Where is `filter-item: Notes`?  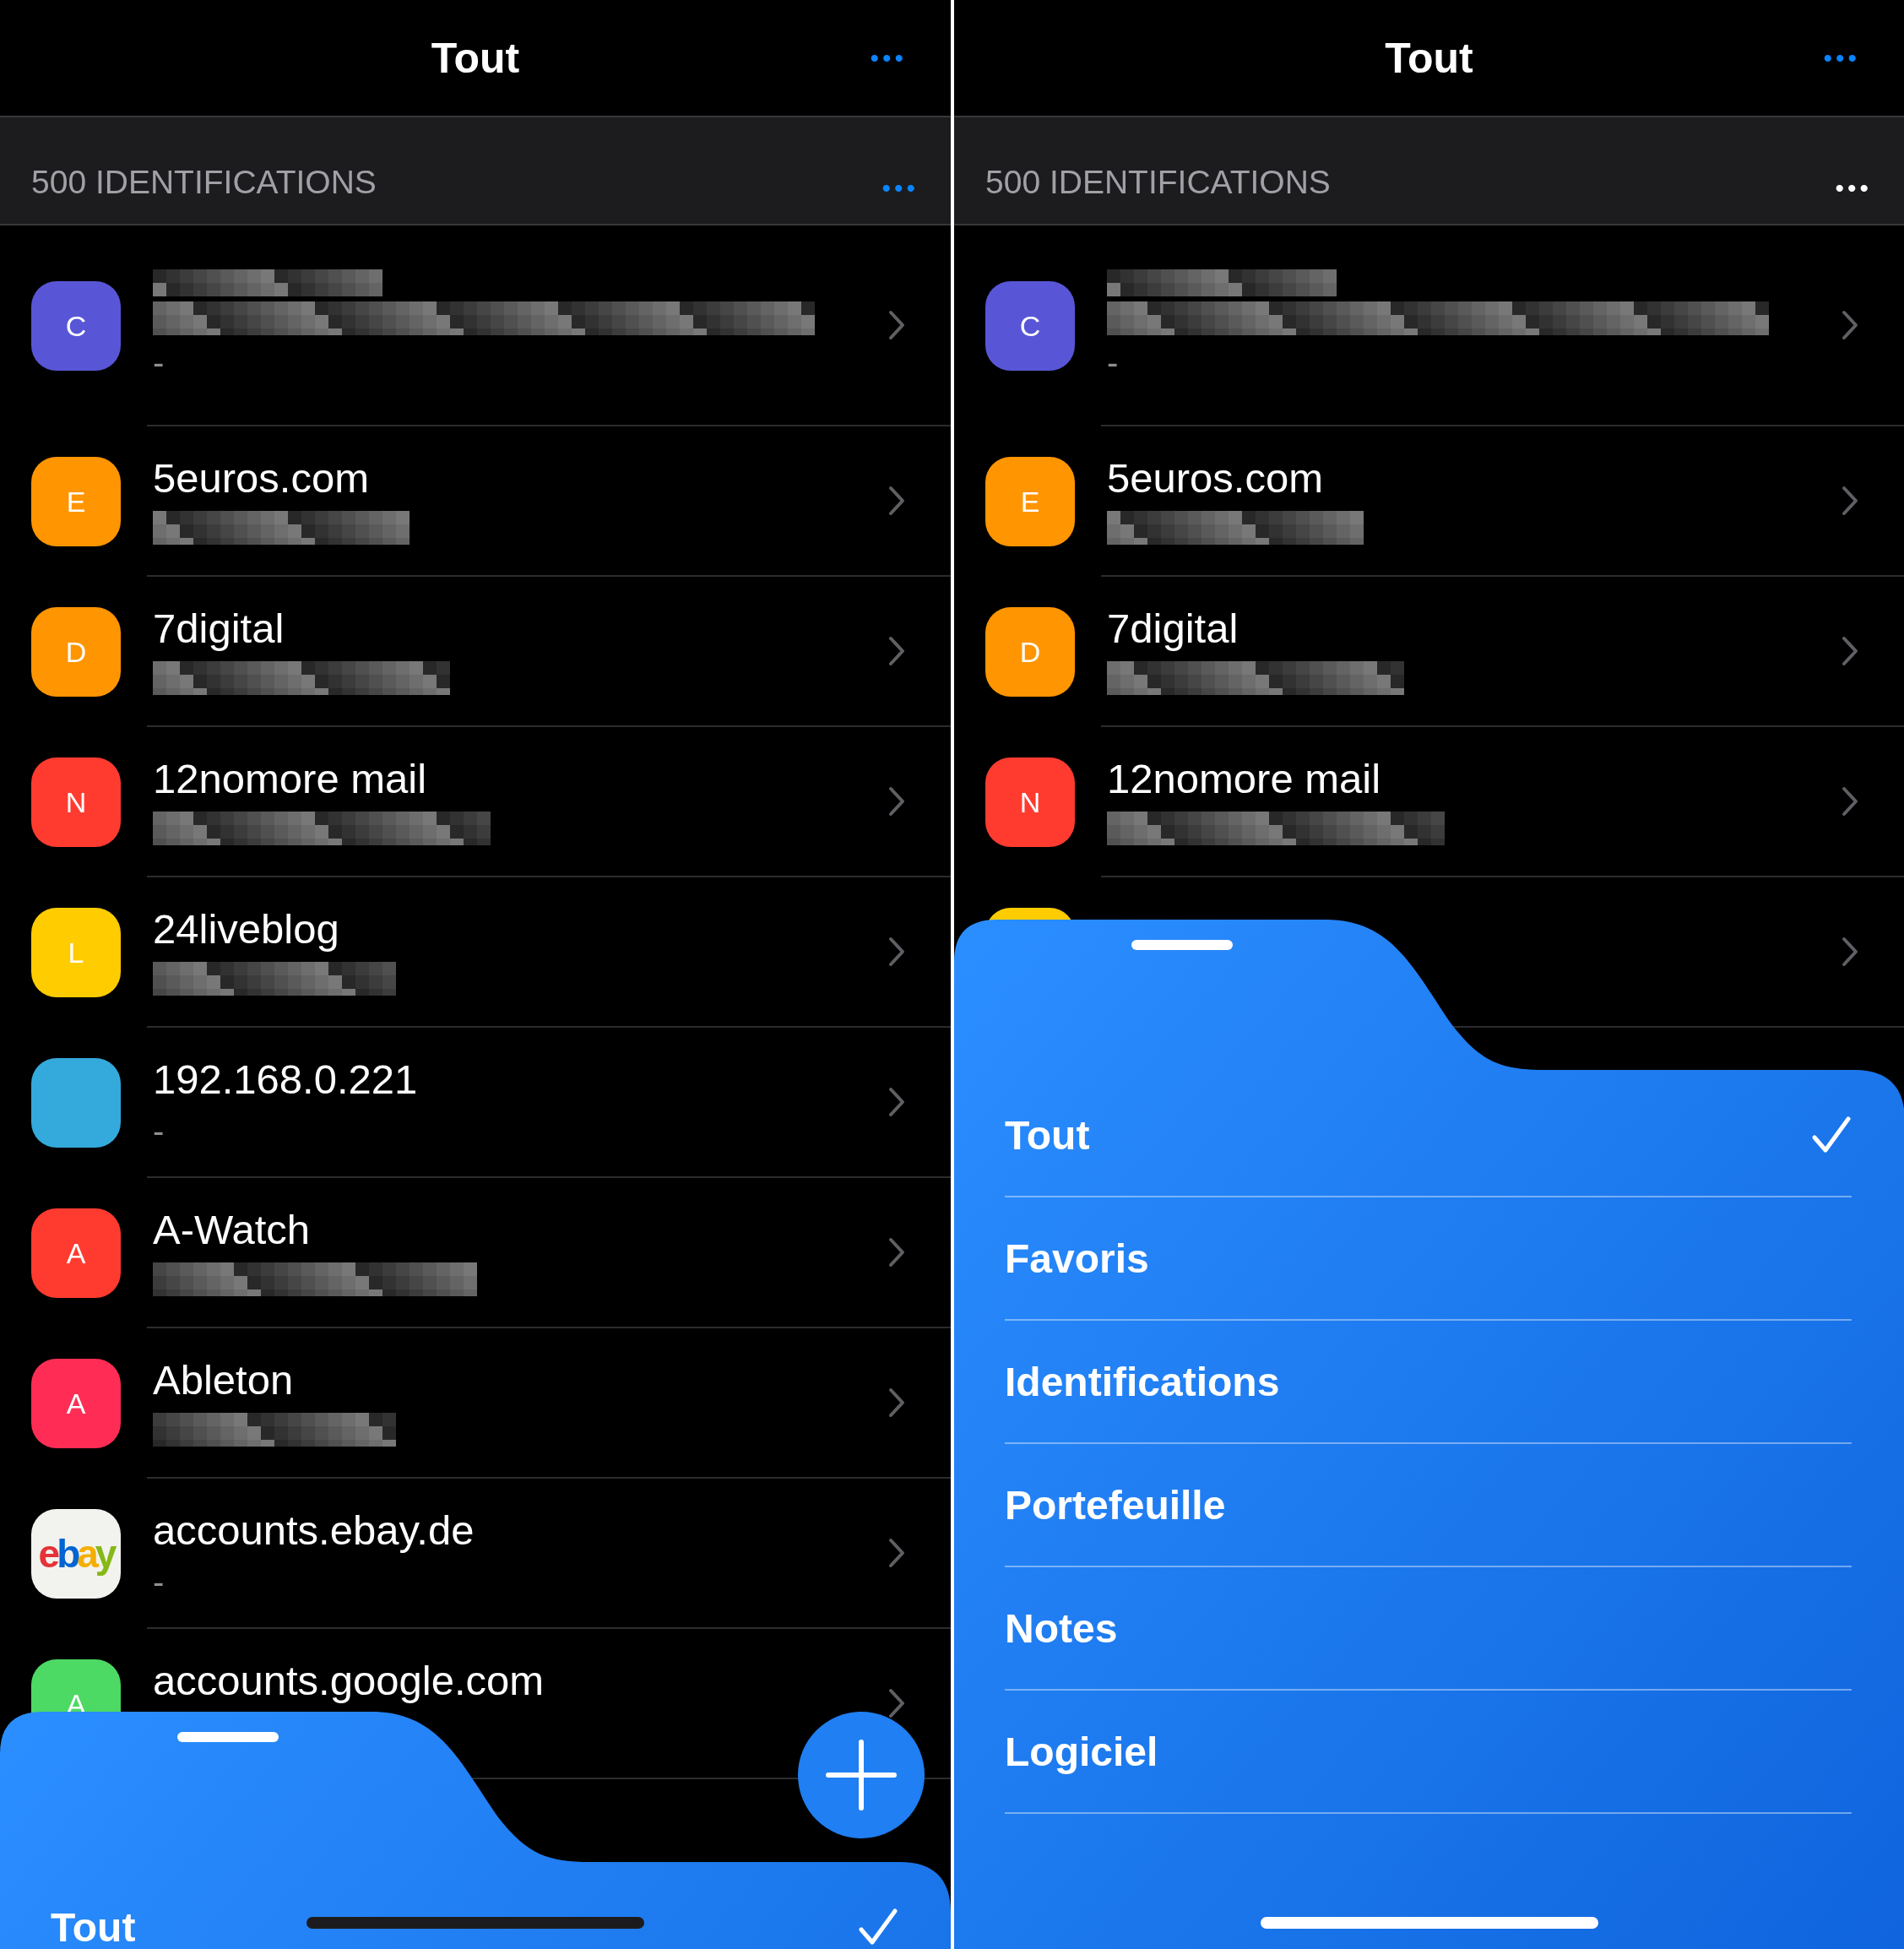
filter-item: Notes is located at coordinates (1428, 1629).